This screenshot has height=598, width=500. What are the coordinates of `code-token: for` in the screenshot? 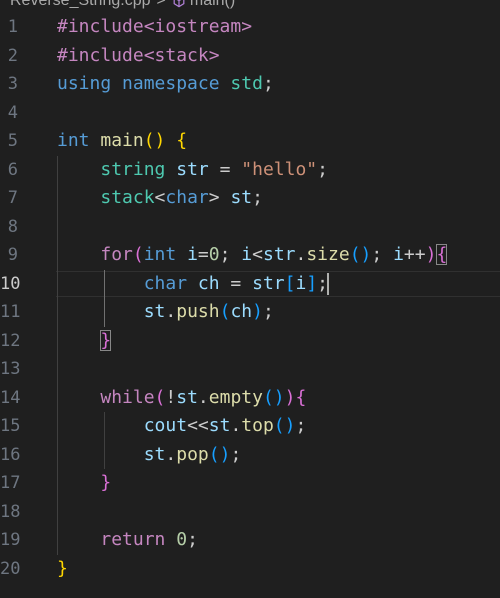 It's located at (116, 254).